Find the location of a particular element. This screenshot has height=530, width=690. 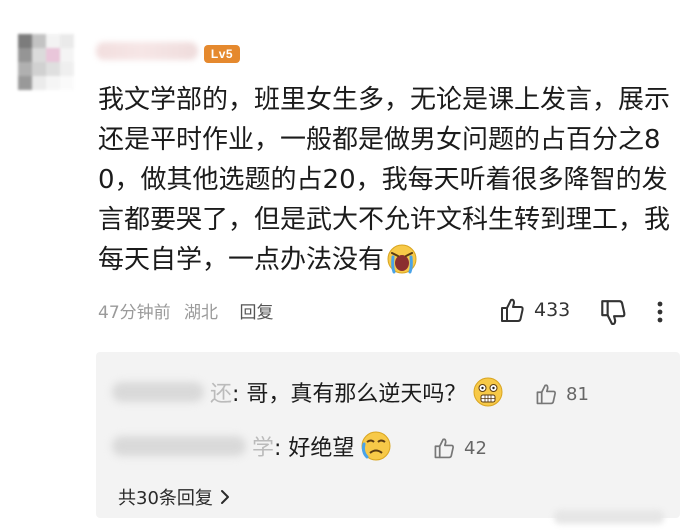

reply-like-count: 81 is located at coordinates (577, 394).